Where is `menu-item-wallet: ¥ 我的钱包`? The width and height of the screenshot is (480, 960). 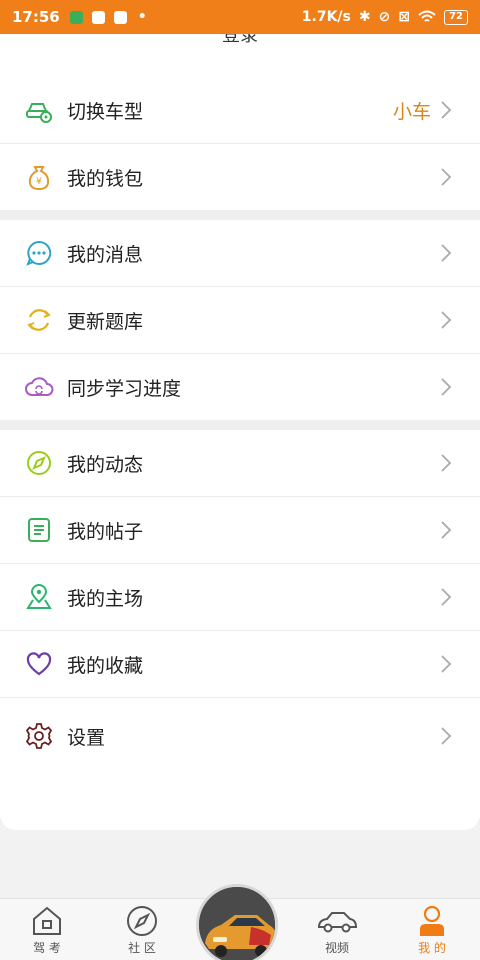 menu-item-wallet: ¥ 我的钱包 is located at coordinates (240, 177).